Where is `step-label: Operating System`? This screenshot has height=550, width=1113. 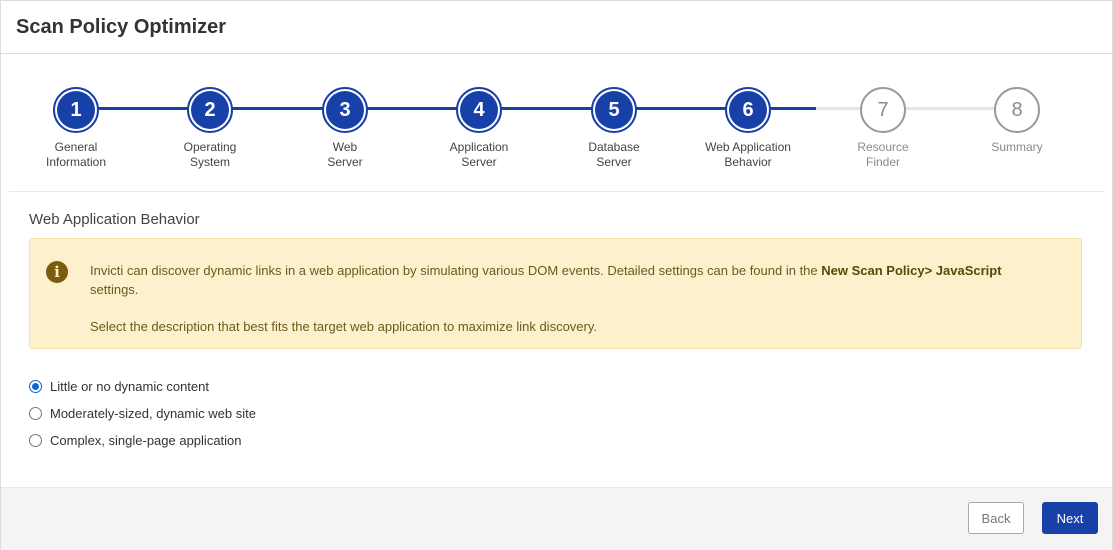 step-label: Operating System is located at coordinates (210, 154).